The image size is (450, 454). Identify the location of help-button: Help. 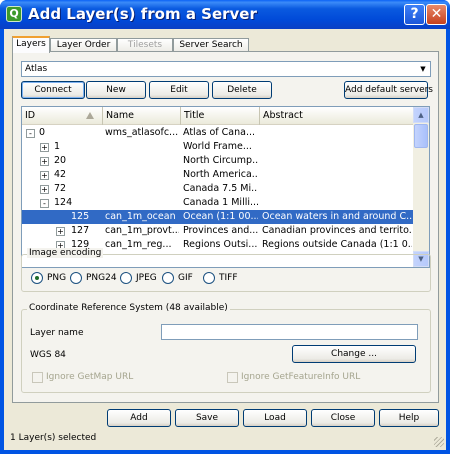
(409, 418).